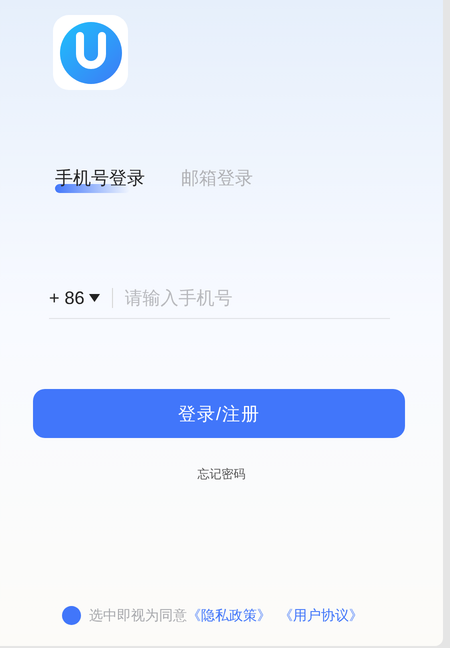 Image resolution: width=450 pixels, height=648 pixels. What do you see at coordinates (94, 298) in the screenshot?
I see `caret-icon` at bounding box center [94, 298].